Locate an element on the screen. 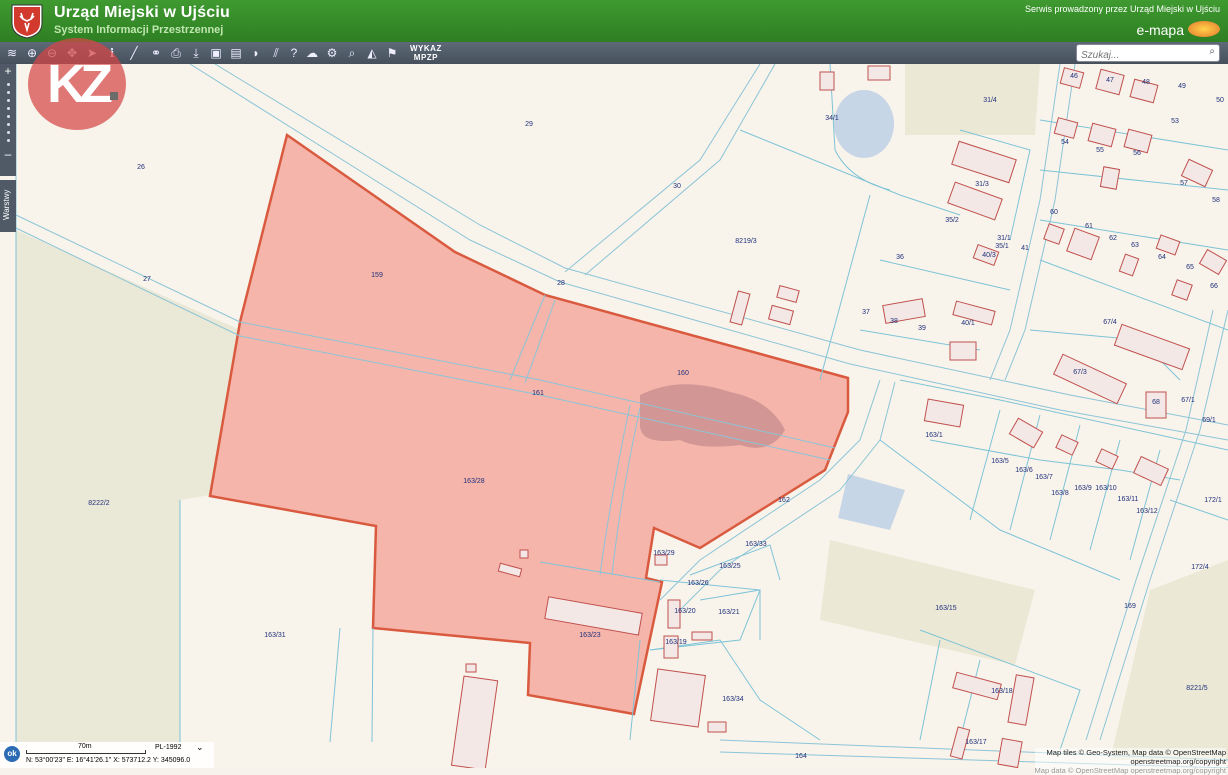 Image resolution: width=1228 pixels, height=775 pixels. parcel-label: 163/33 is located at coordinates (756, 544).